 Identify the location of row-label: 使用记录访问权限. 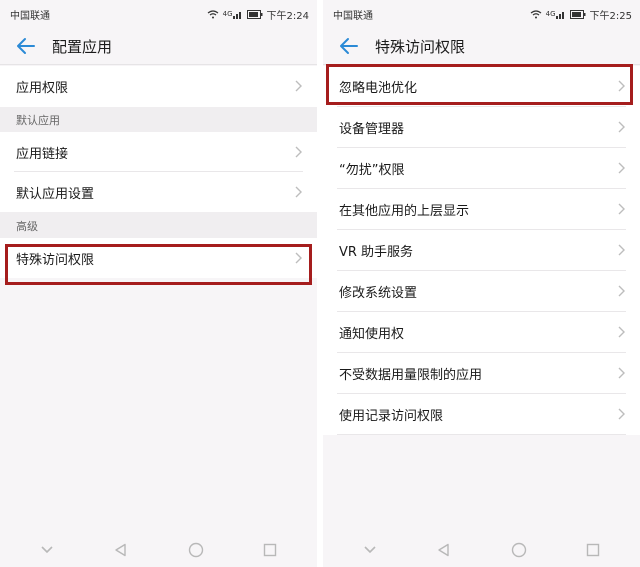
(391, 416).